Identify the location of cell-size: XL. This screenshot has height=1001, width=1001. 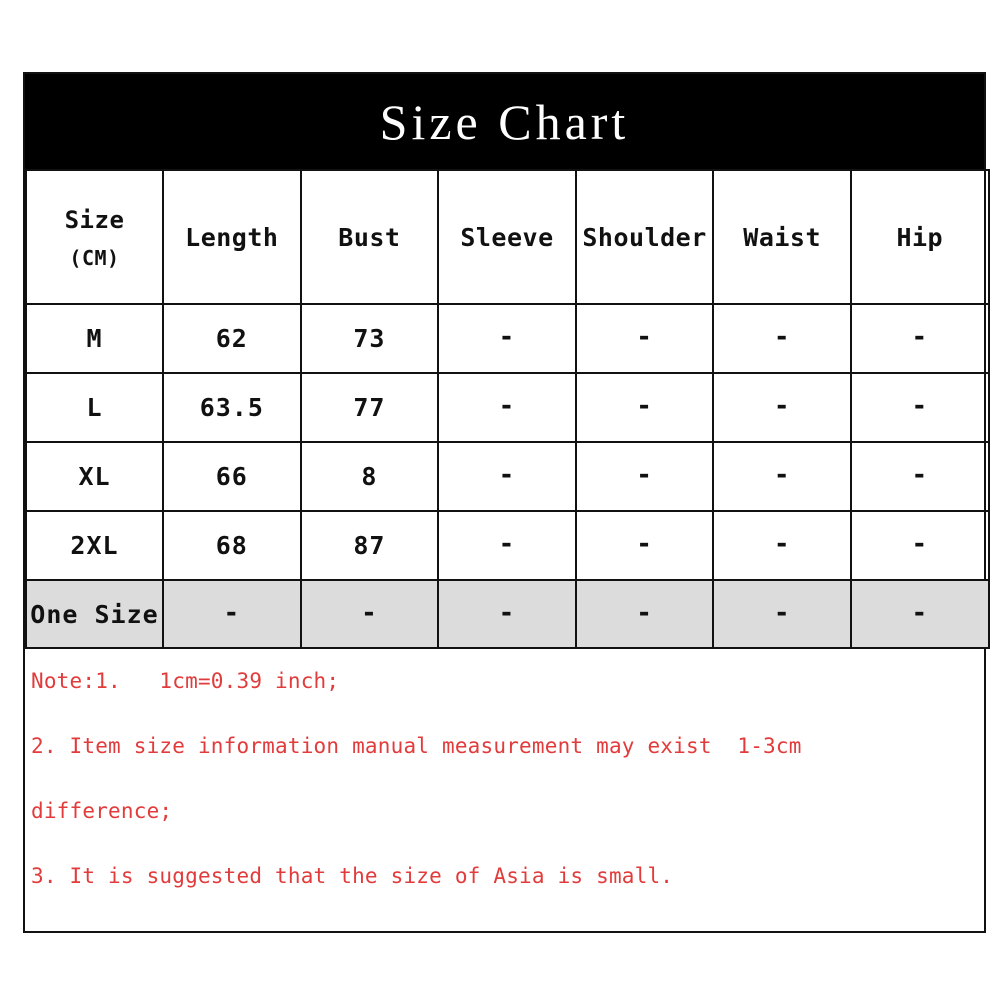
(94, 476).